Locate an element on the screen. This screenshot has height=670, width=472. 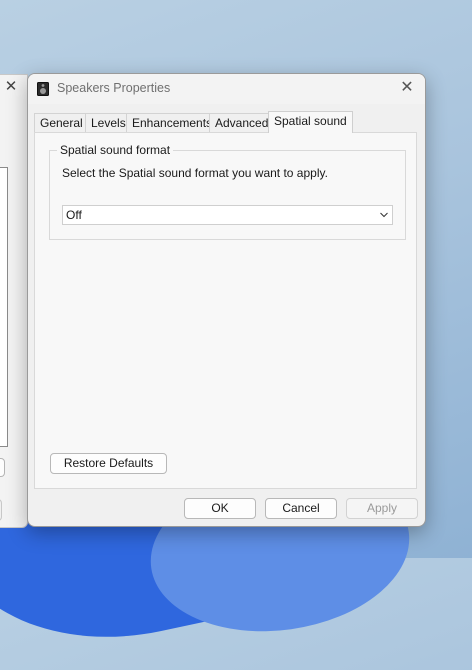
window-title: Speakers Properties is located at coordinates (114, 88).